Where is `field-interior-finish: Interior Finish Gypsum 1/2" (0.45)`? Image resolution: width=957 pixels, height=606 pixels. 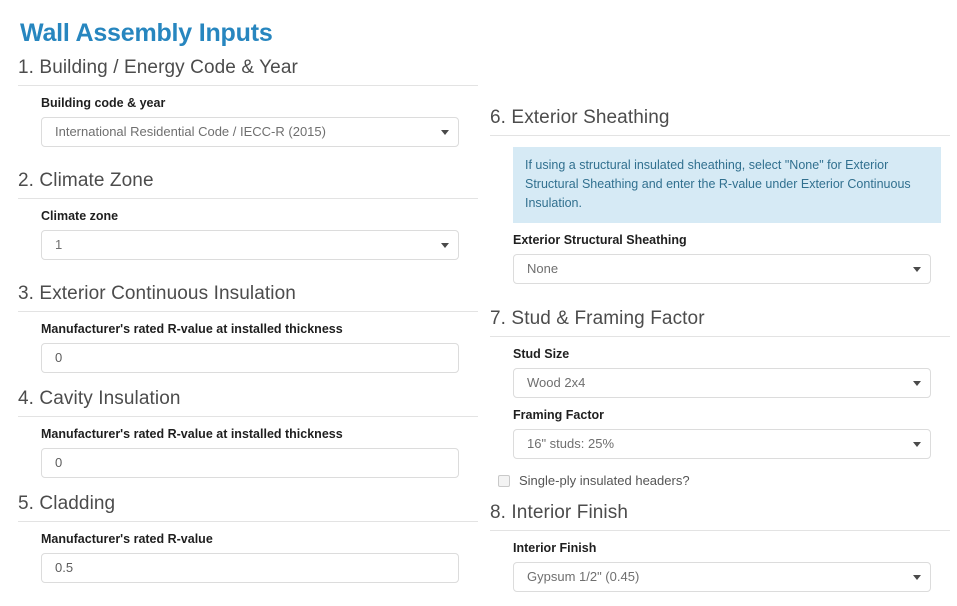 field-interior-finish: Interior Finish Gypsum 1/2" (0.45) is located at coordinates (720, 561).